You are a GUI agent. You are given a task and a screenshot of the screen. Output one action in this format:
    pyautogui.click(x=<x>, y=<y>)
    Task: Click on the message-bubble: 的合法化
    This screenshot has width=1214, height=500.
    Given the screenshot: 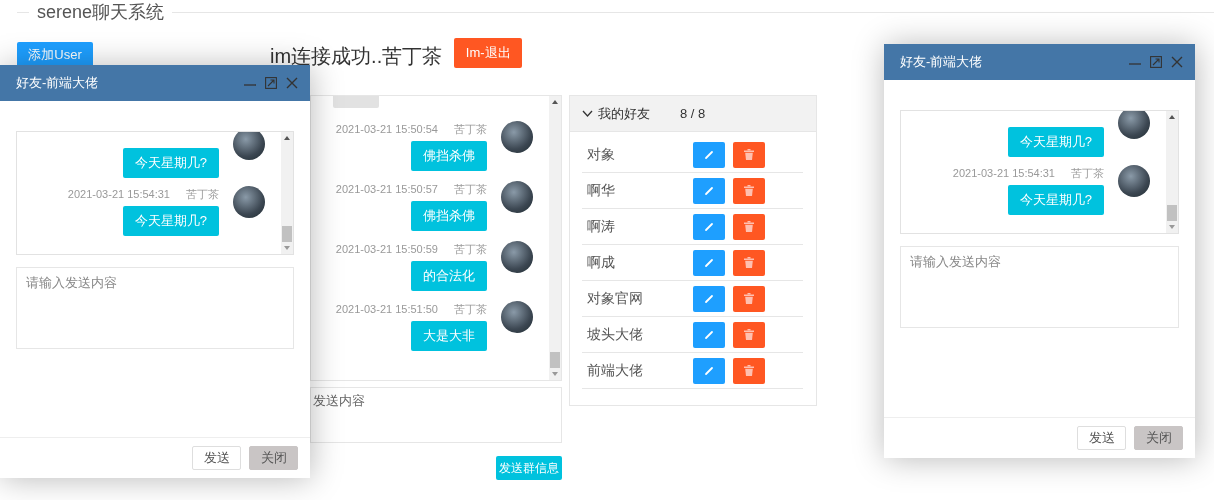 What is the action you would take?
    pyautogui.click(x=449, y=276)
    